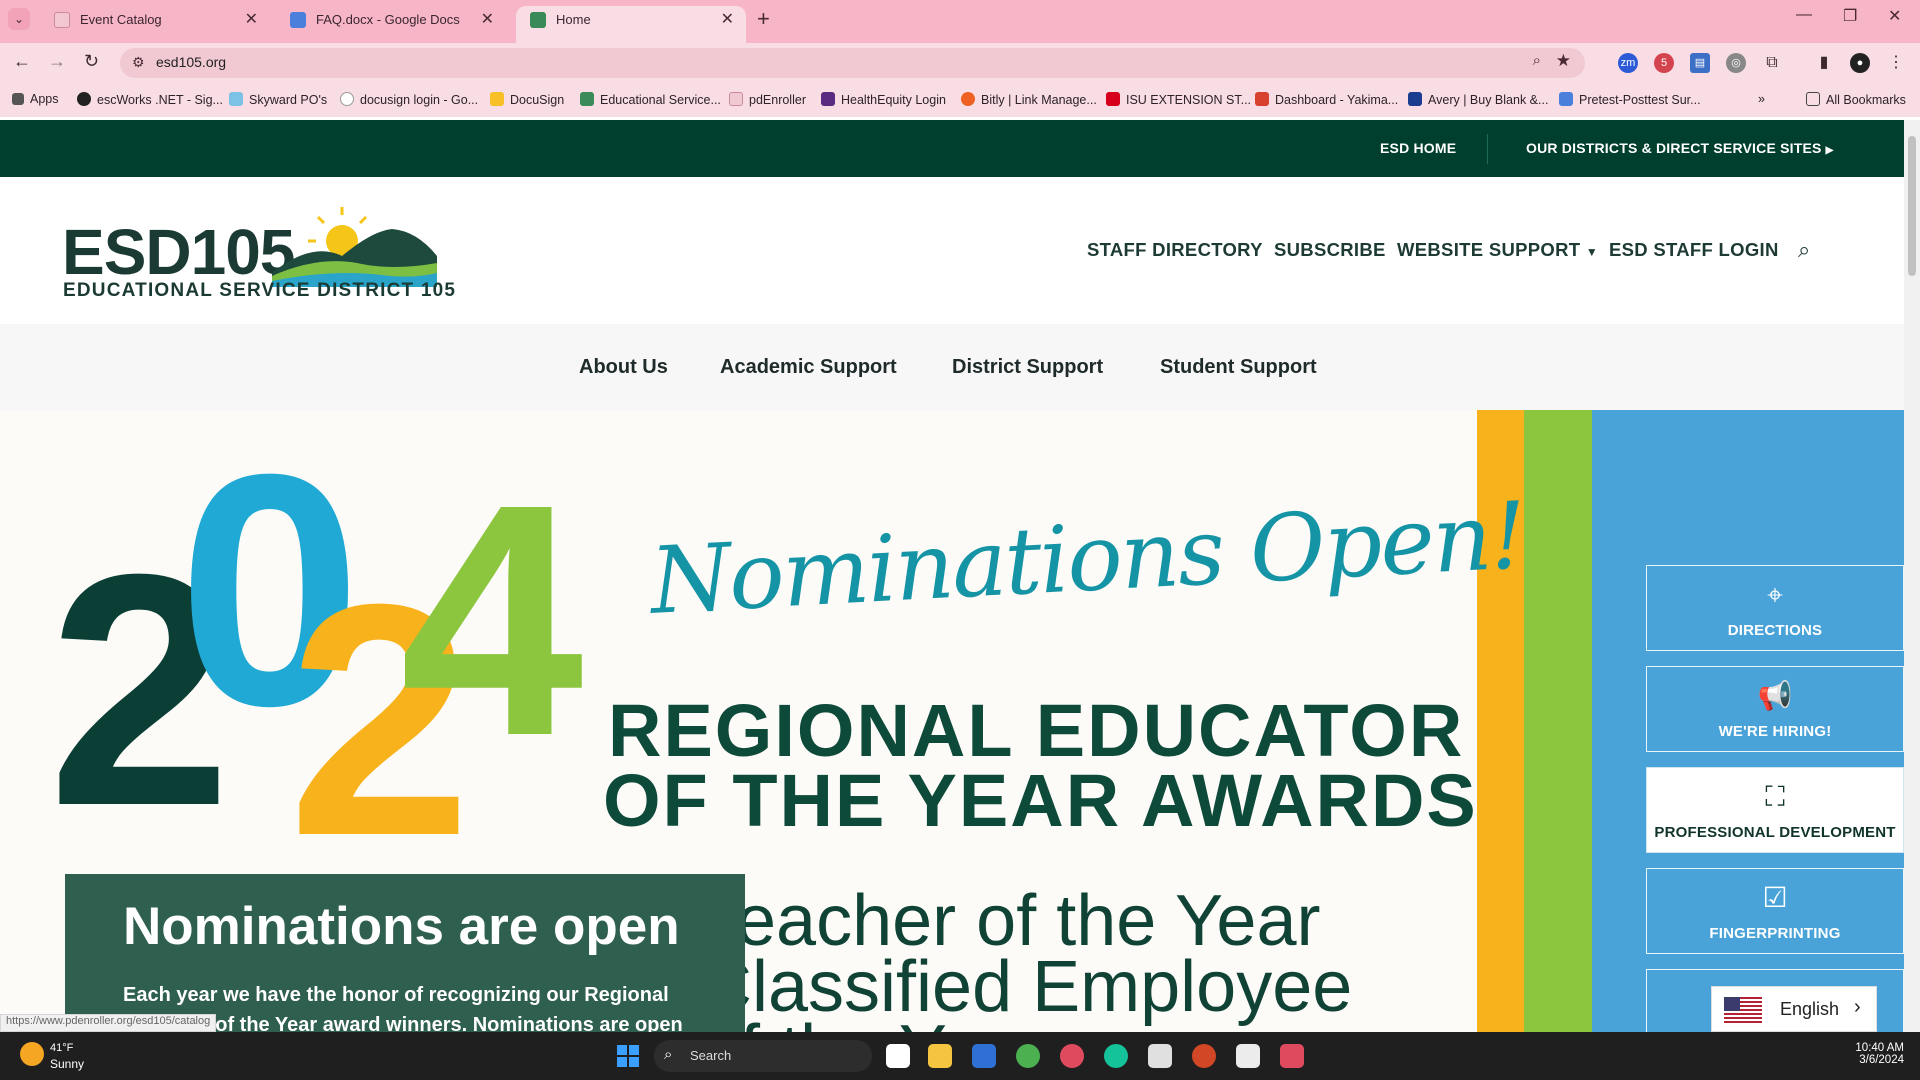  What do you see at coordinates (138, 62) in the screenshot?
I see `site-info-icon: ⚙` at bounding box center [138, 62].